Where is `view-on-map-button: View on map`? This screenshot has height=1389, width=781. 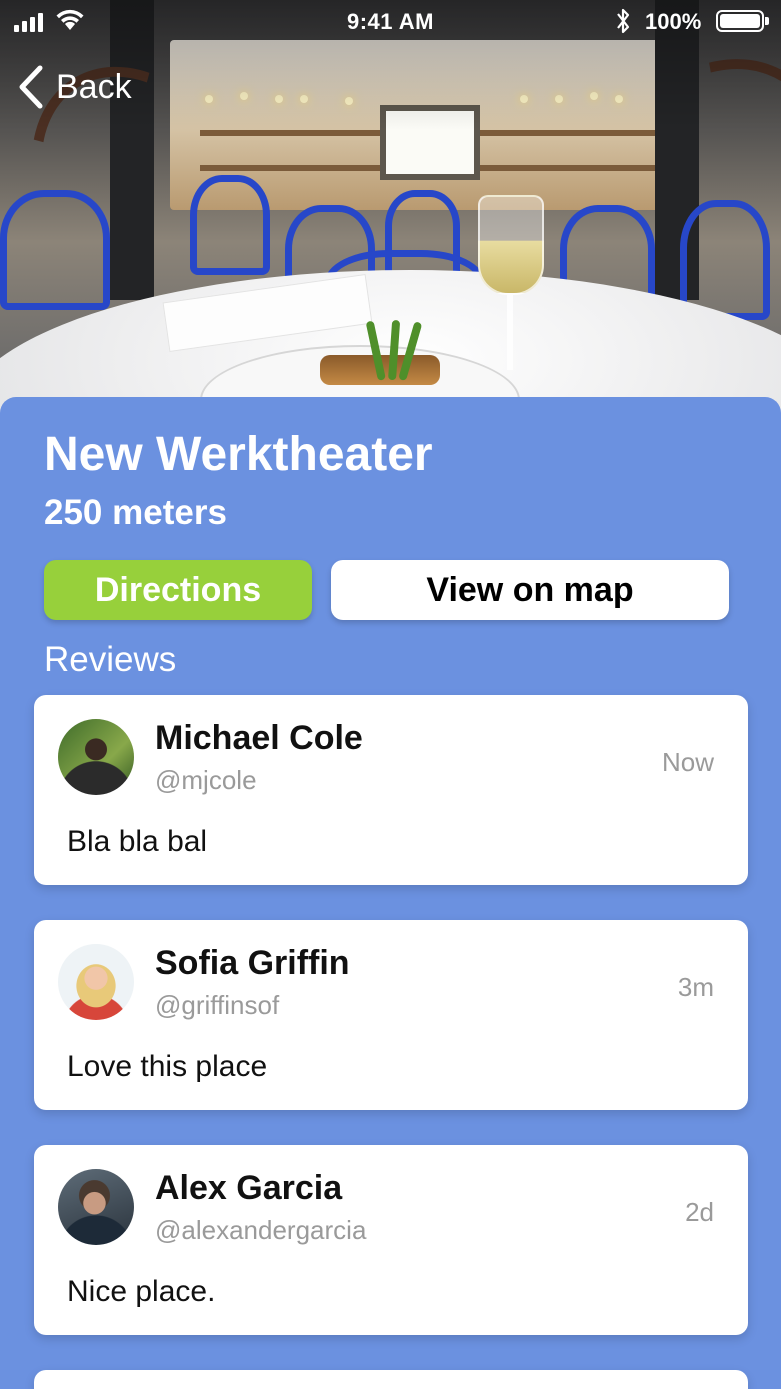
view-on-map-button: View on map is located at coordinates (530, 590).